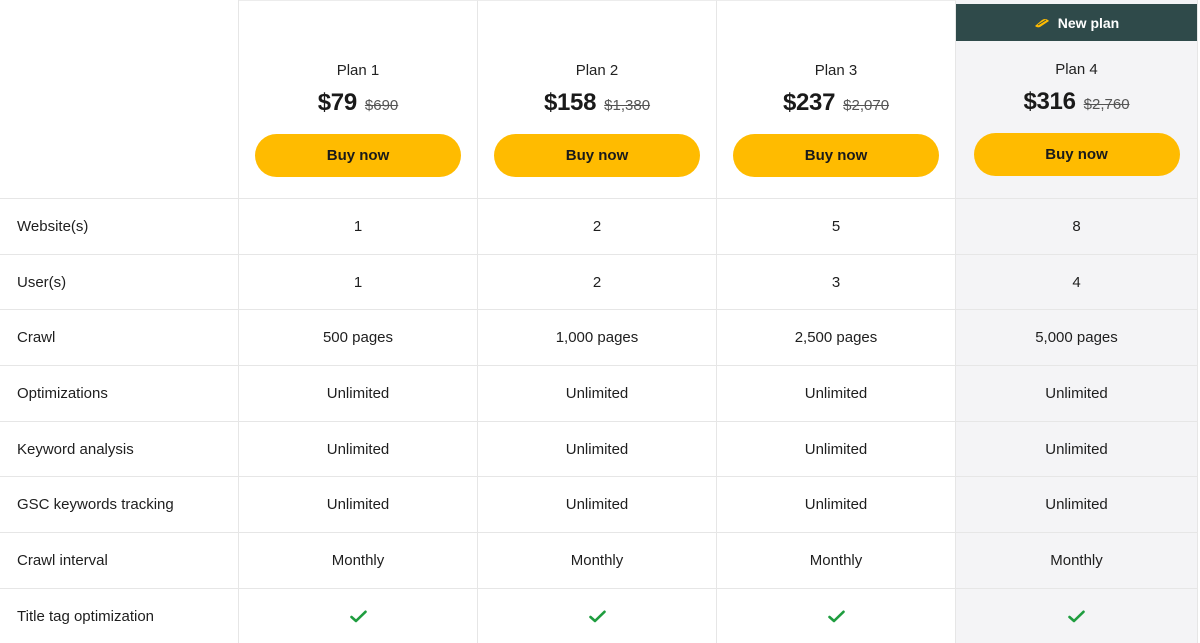 The width and height of the screenshot is (1200, 643). I want to click on buy-now-button-plan-4: Buy now, so click(1076, 154).